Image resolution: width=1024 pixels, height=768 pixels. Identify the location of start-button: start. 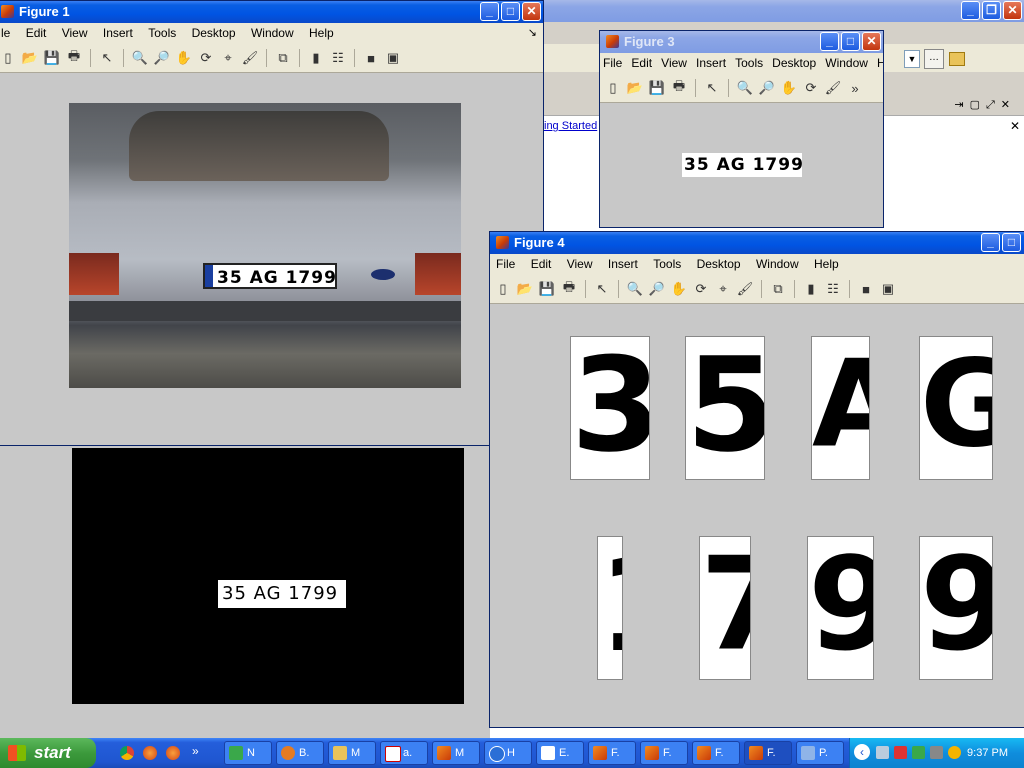
(48, 753).